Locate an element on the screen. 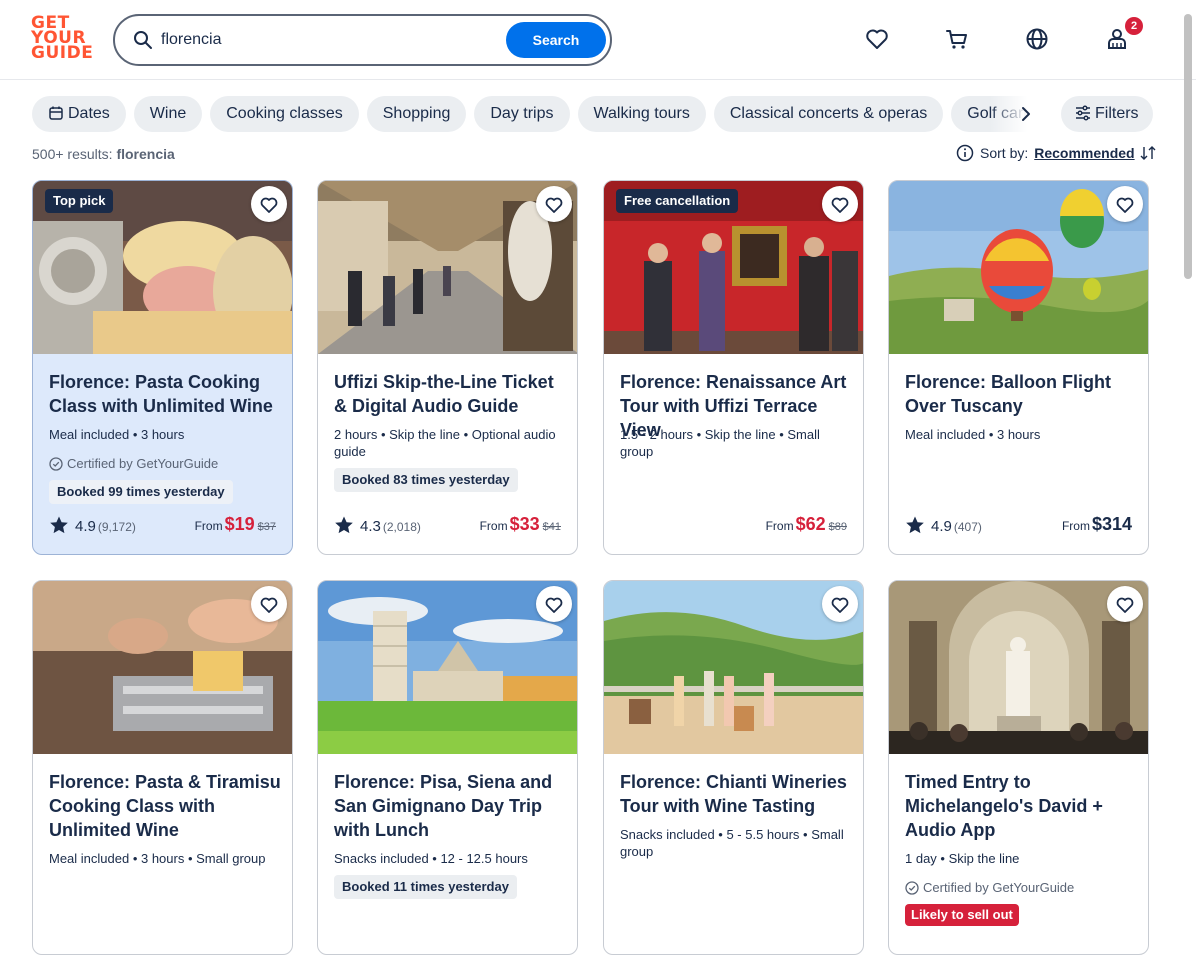 This screenshot has height=955, width=1196. chip-shopping: Shopping is located at coordinates (416, 114).